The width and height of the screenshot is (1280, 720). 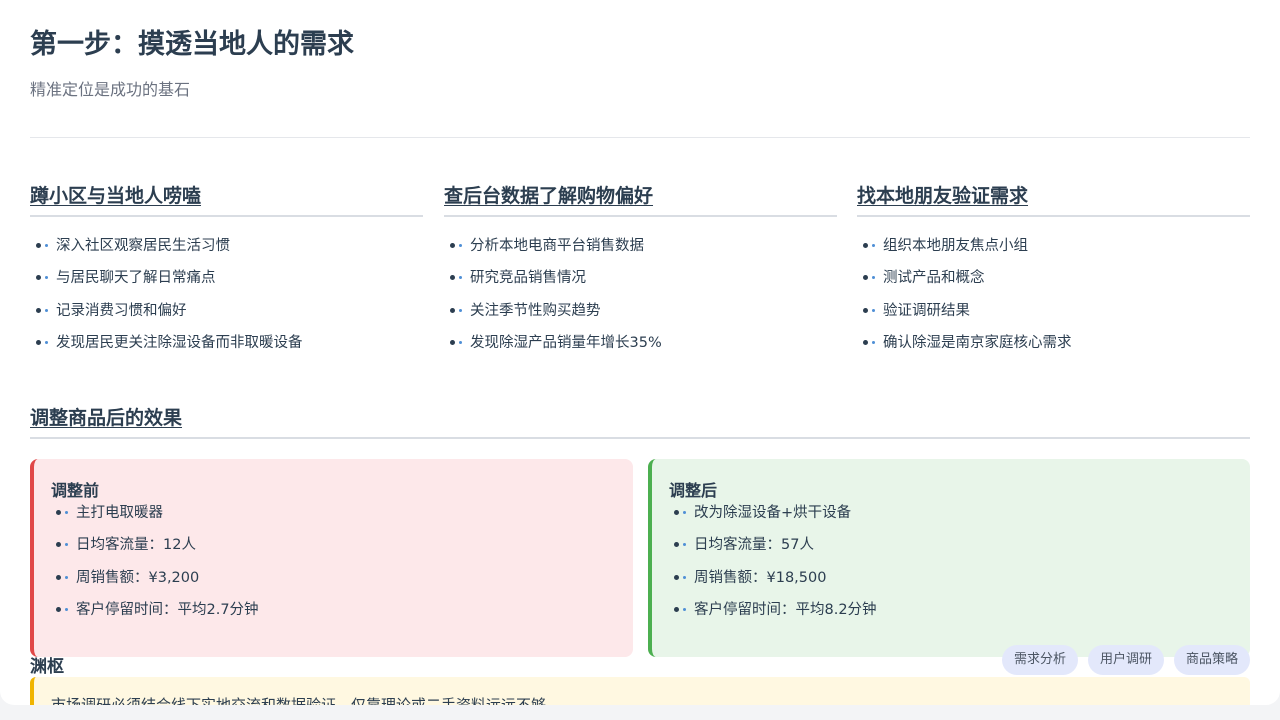 I want to click on list-item-text: 日均客流量：12人, so click(x=136, y=545).